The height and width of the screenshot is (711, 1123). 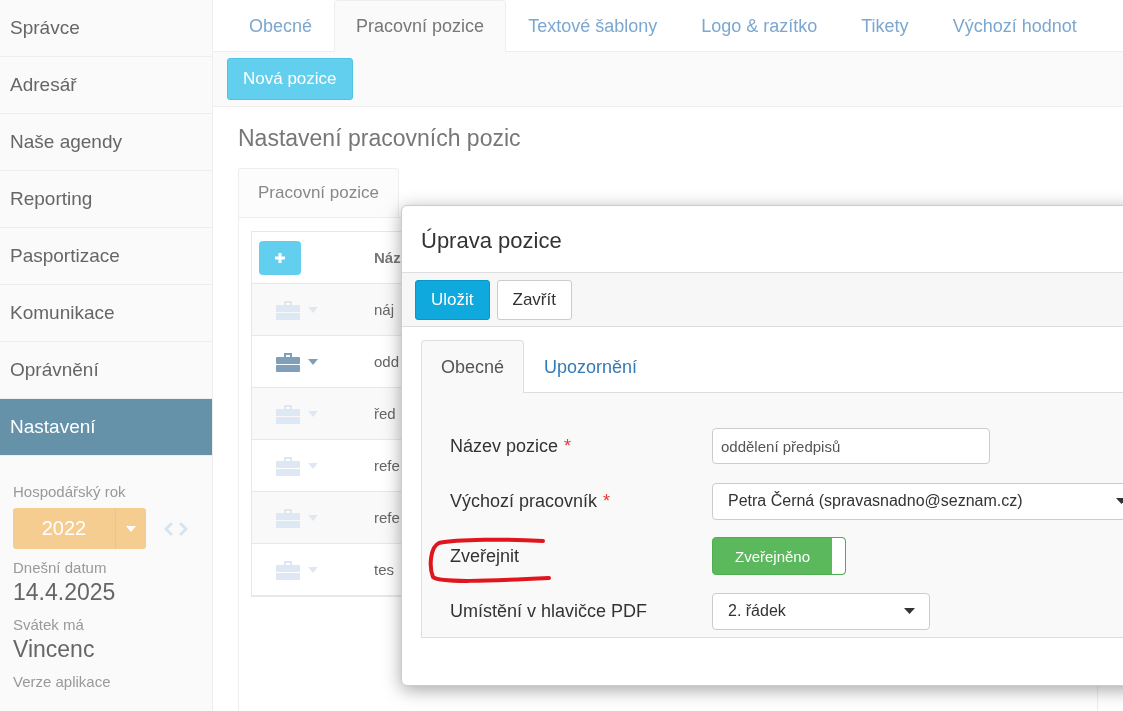 I want to click on sidebar-item: Komunikace, so click(x=106, y=313).